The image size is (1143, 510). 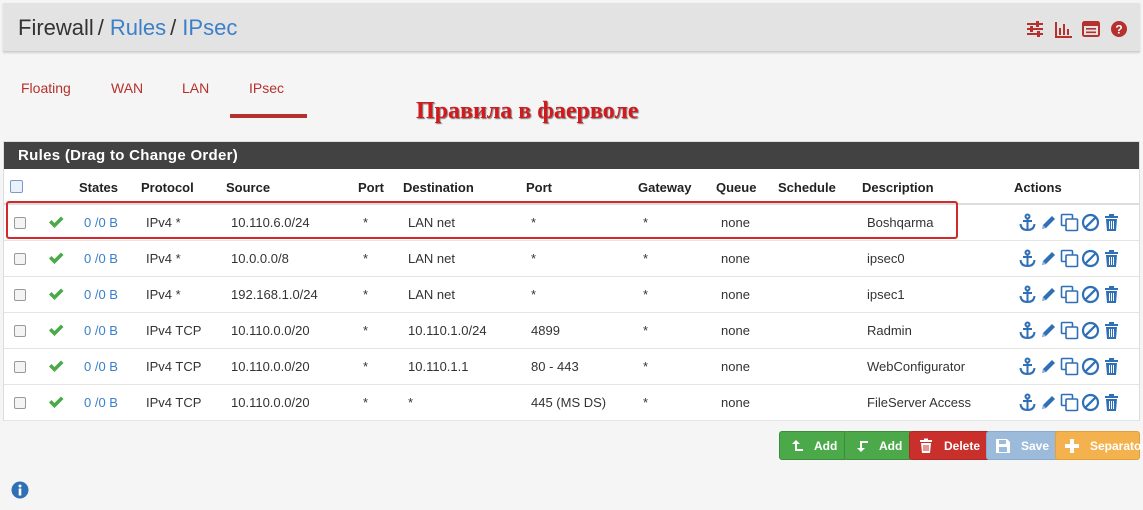 I want to click on delete-button: Delete, so click(x=950, y=445).